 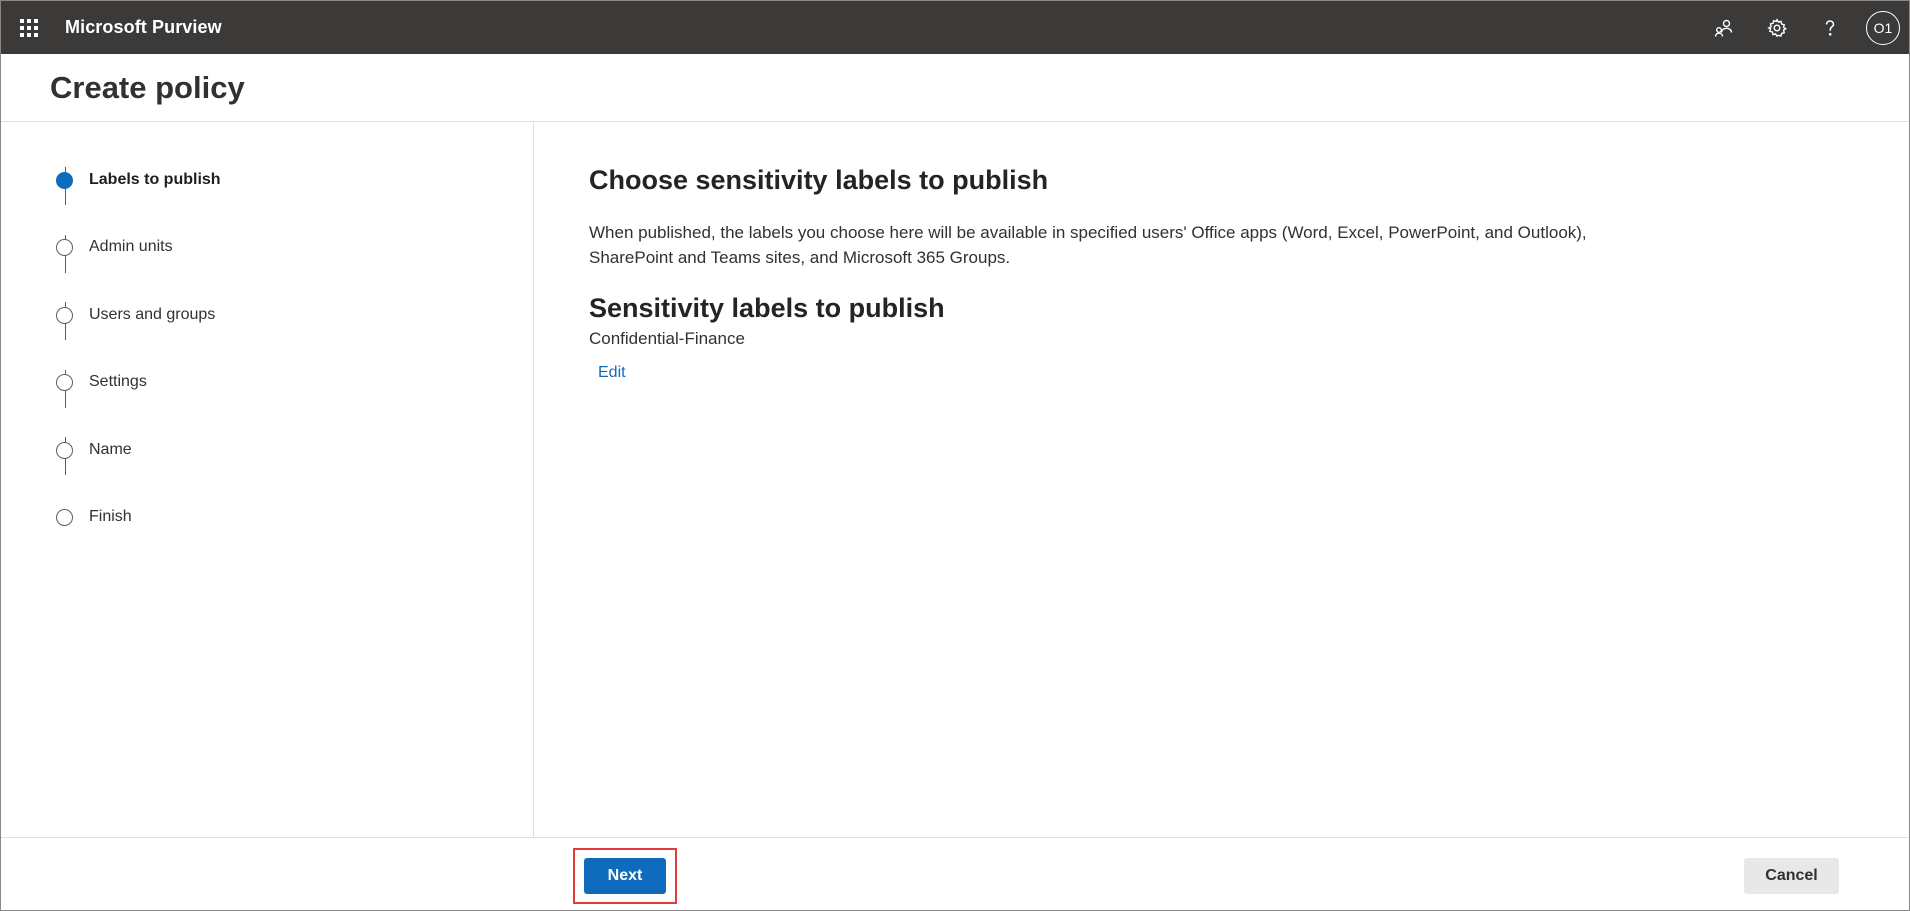 I want to click on step-label: Labels to publish, so click(x=155, y=179).